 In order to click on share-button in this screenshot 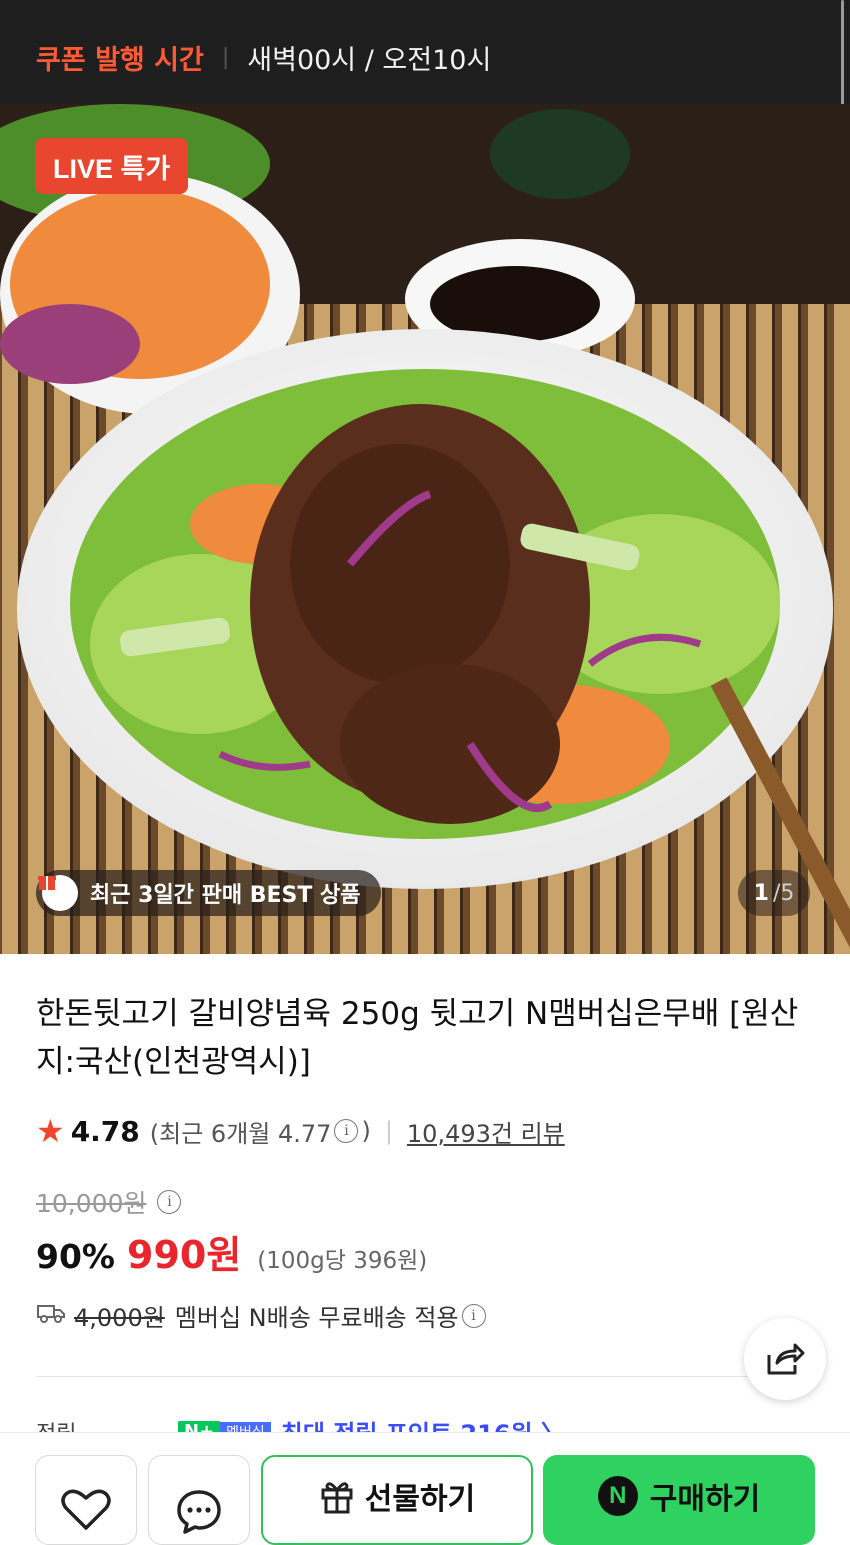, I will do `click(785, 1359)`.